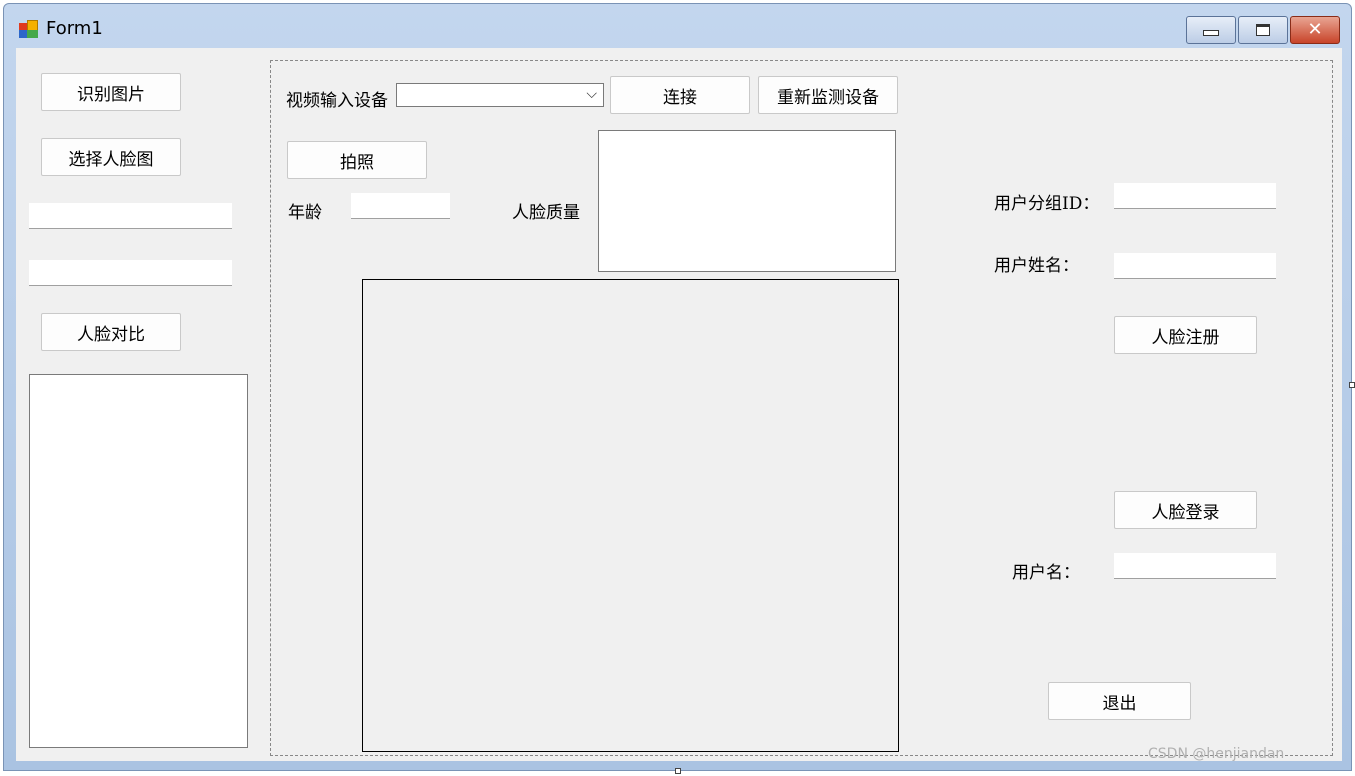 The height and width of the screenshot is (776, 1355). I want to click on minimize-icon, so click(1211, 33).